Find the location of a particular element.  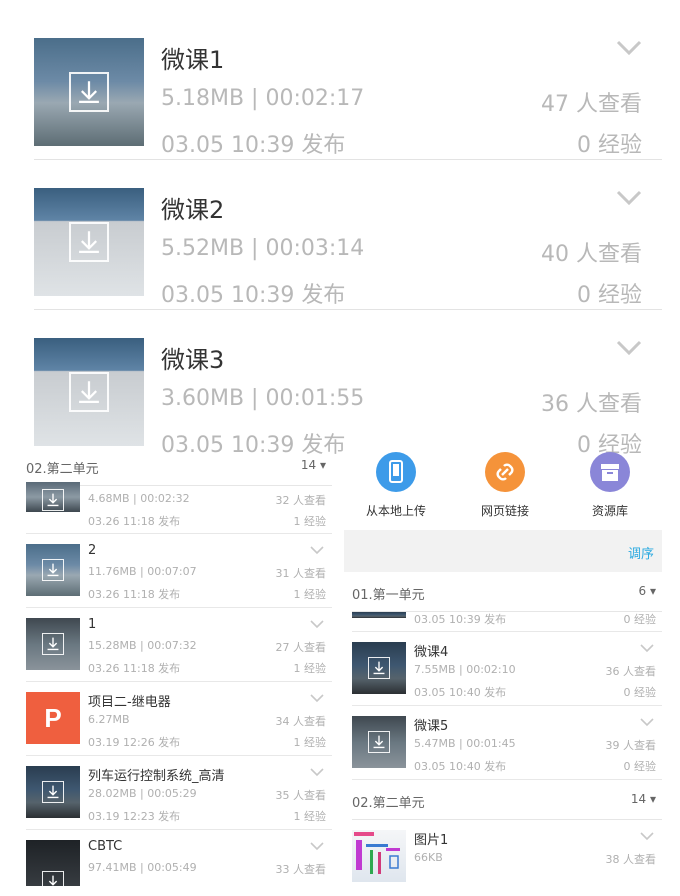

item-meta: 5.47MB | 00:01:45 is located at coordinates (465, 743).